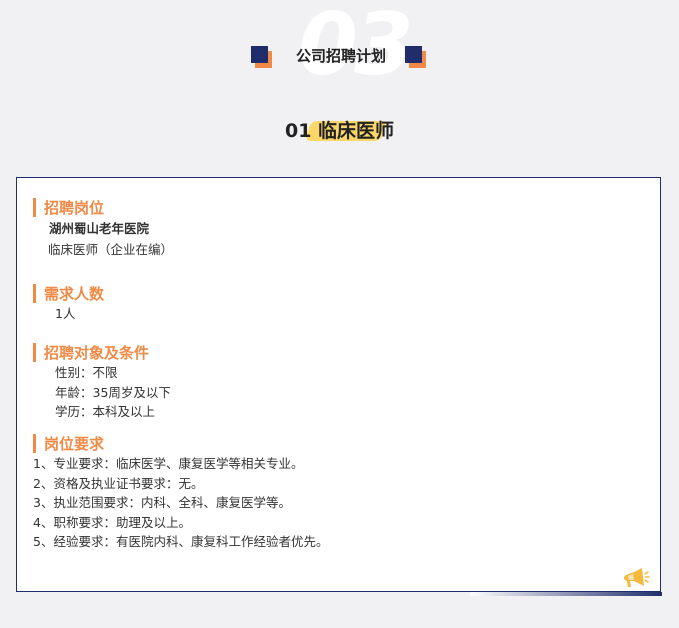 This screenshot has height=628, width=679. What do you see at coordinates (74, 293) in the screenshot?
I see `headcount-label: 需求人数` at bounding box center [74, 293].